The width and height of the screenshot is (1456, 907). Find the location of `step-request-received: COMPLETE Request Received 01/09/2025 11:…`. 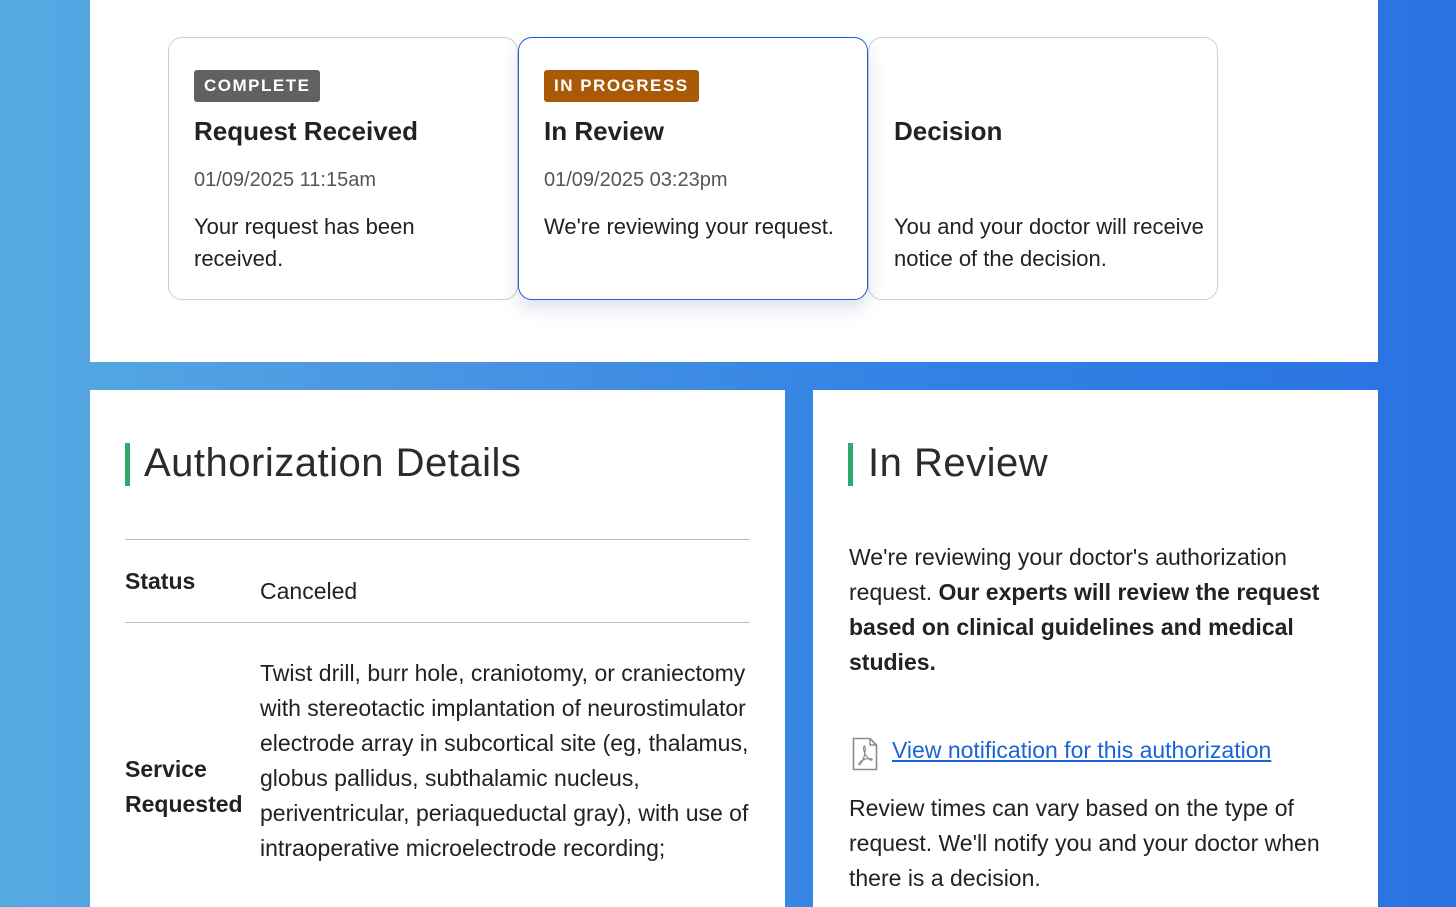

step-request-received: COMPLETE Request Received 01/09/2025 11:… is located at coordinates (343, 168).